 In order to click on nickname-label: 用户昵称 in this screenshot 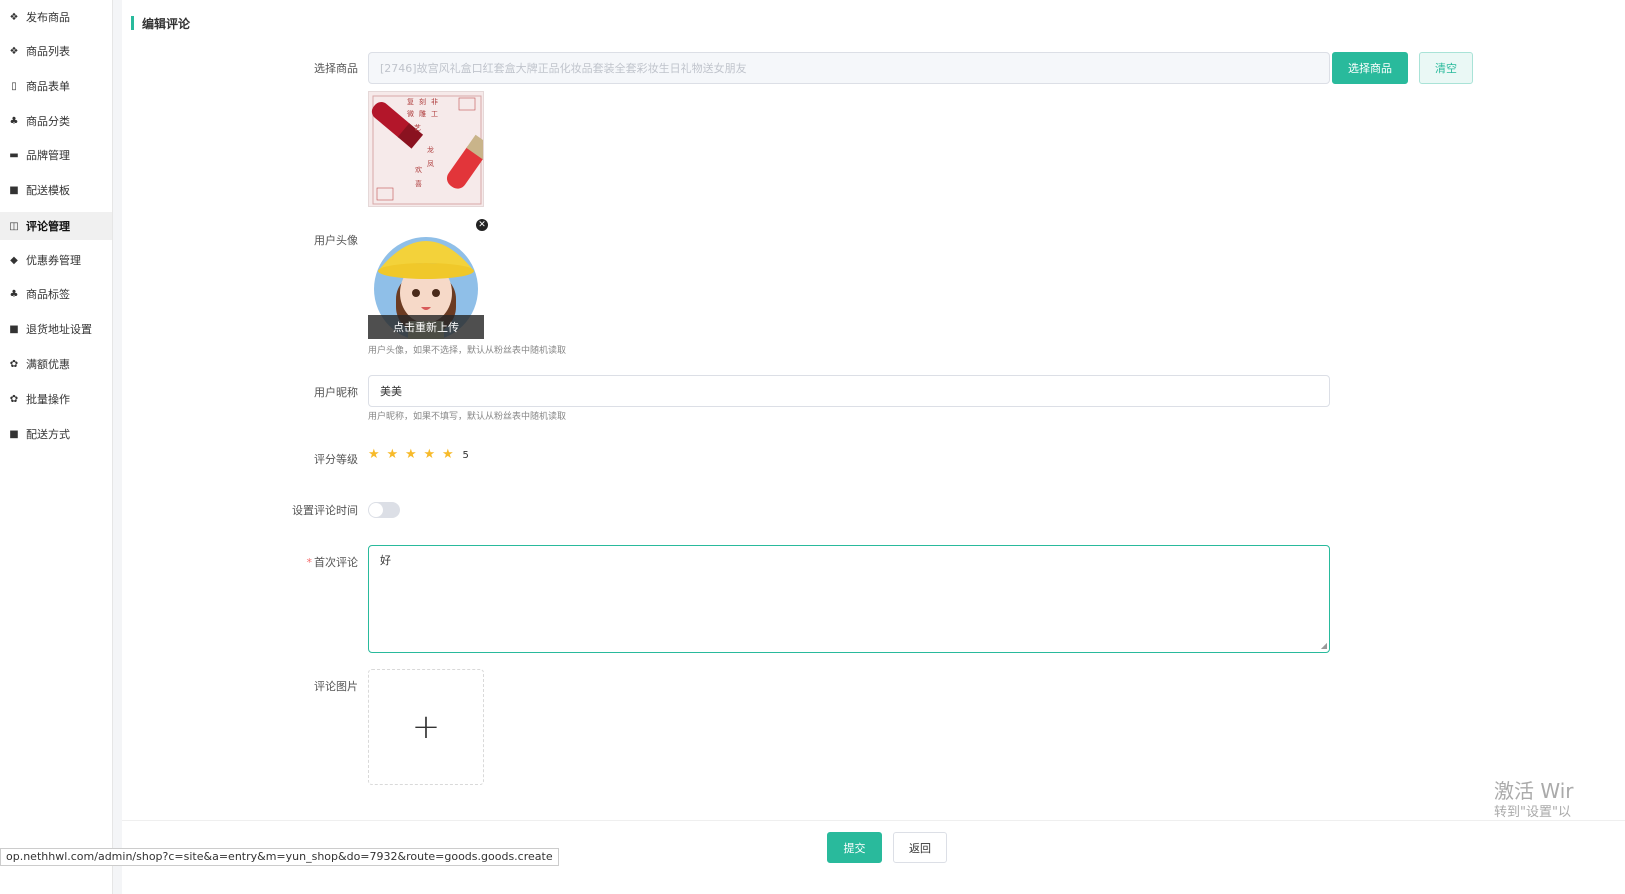, I will do `click(336, 392)`.